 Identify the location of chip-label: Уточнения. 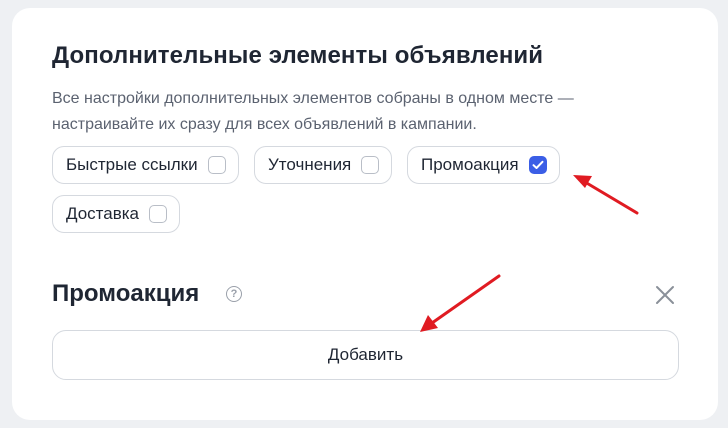
(310, 164).